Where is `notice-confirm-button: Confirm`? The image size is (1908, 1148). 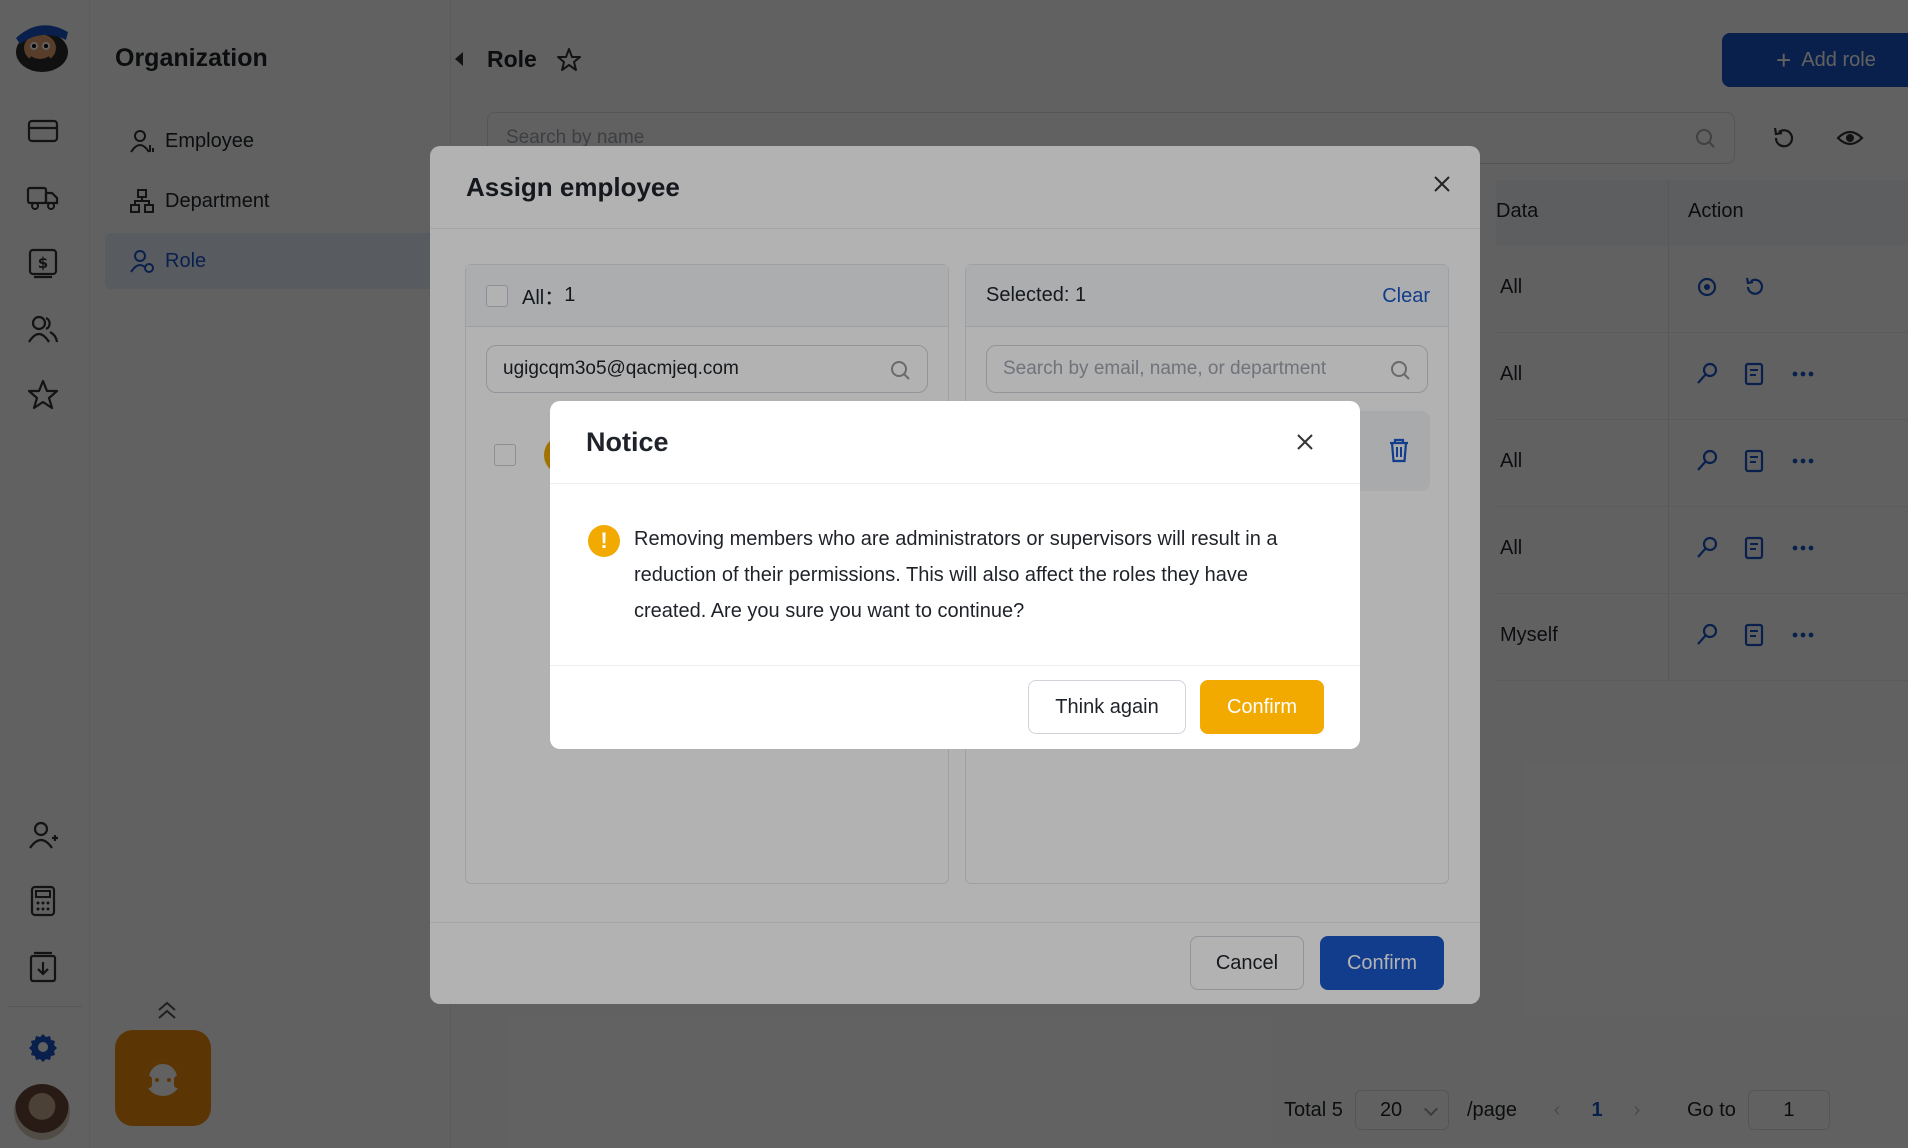 notice-confirm-button: Confirm is located at coordinates (1262, 707).